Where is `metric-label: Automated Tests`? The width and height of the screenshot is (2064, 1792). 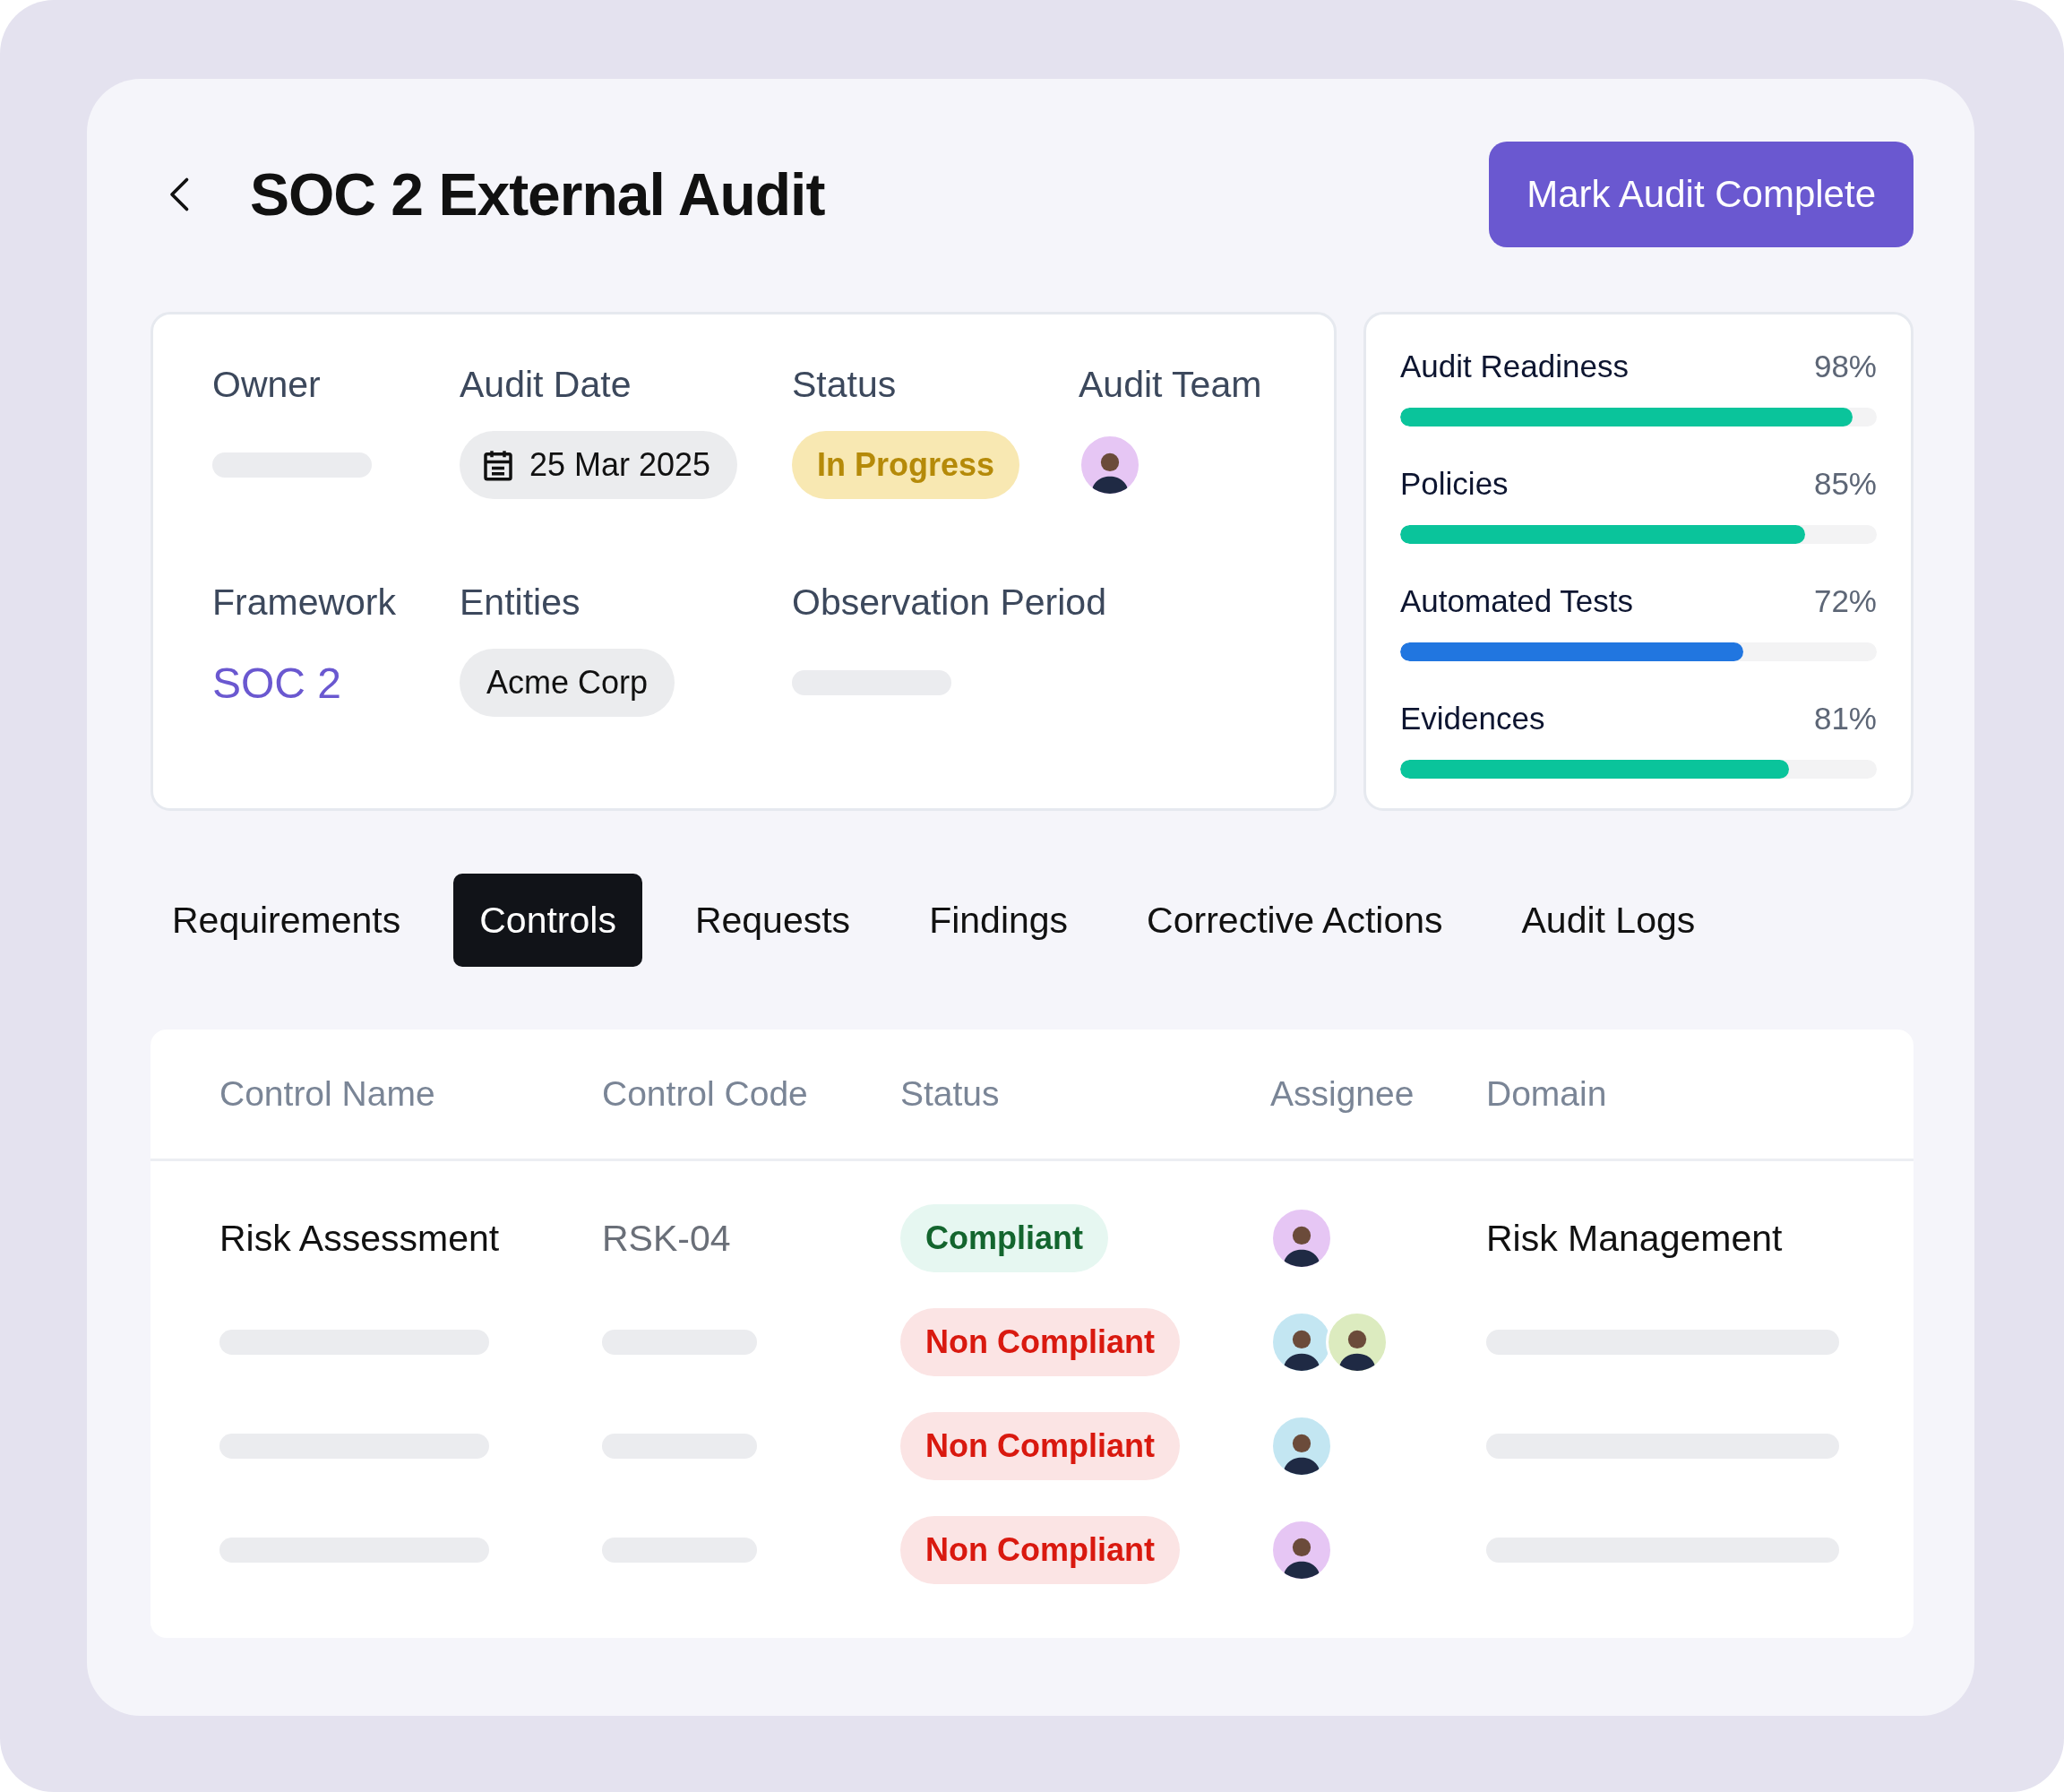 metric-label: Automated Tests is located at coordinates (1517, 601).